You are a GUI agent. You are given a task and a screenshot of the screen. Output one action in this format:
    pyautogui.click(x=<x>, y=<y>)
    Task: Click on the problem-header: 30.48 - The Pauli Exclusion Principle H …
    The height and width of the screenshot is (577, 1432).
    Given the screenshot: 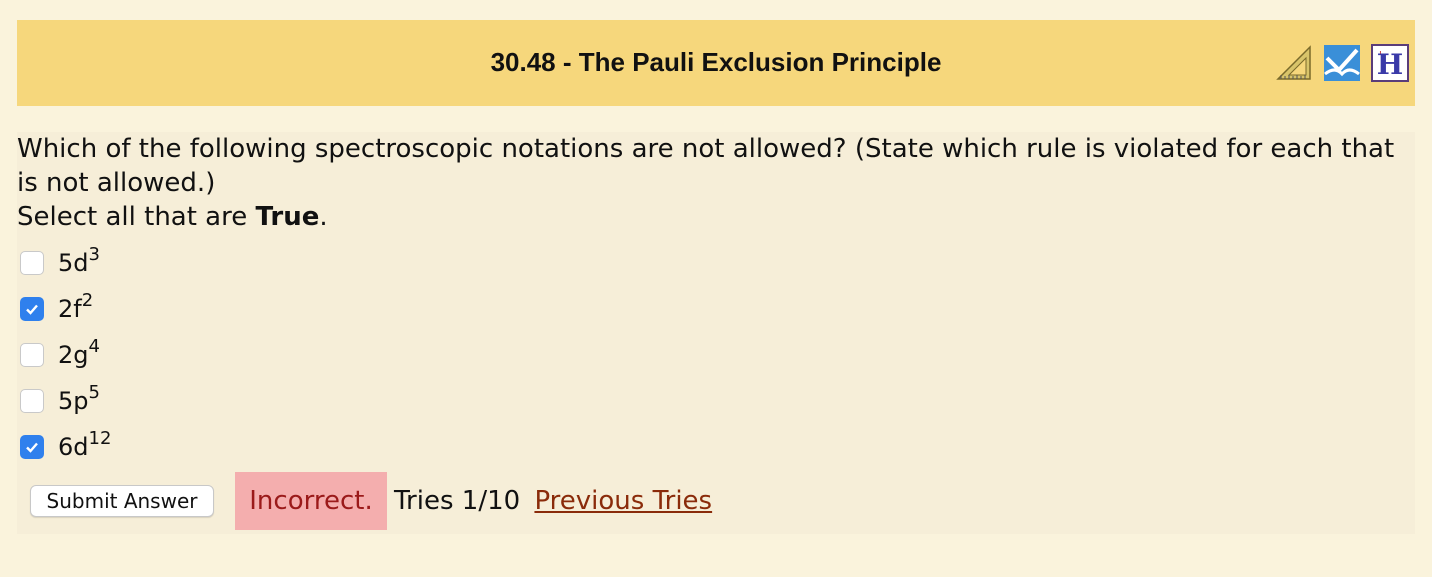 What is the action you would take?
    pyautogui.click(x=716, y=63)
    